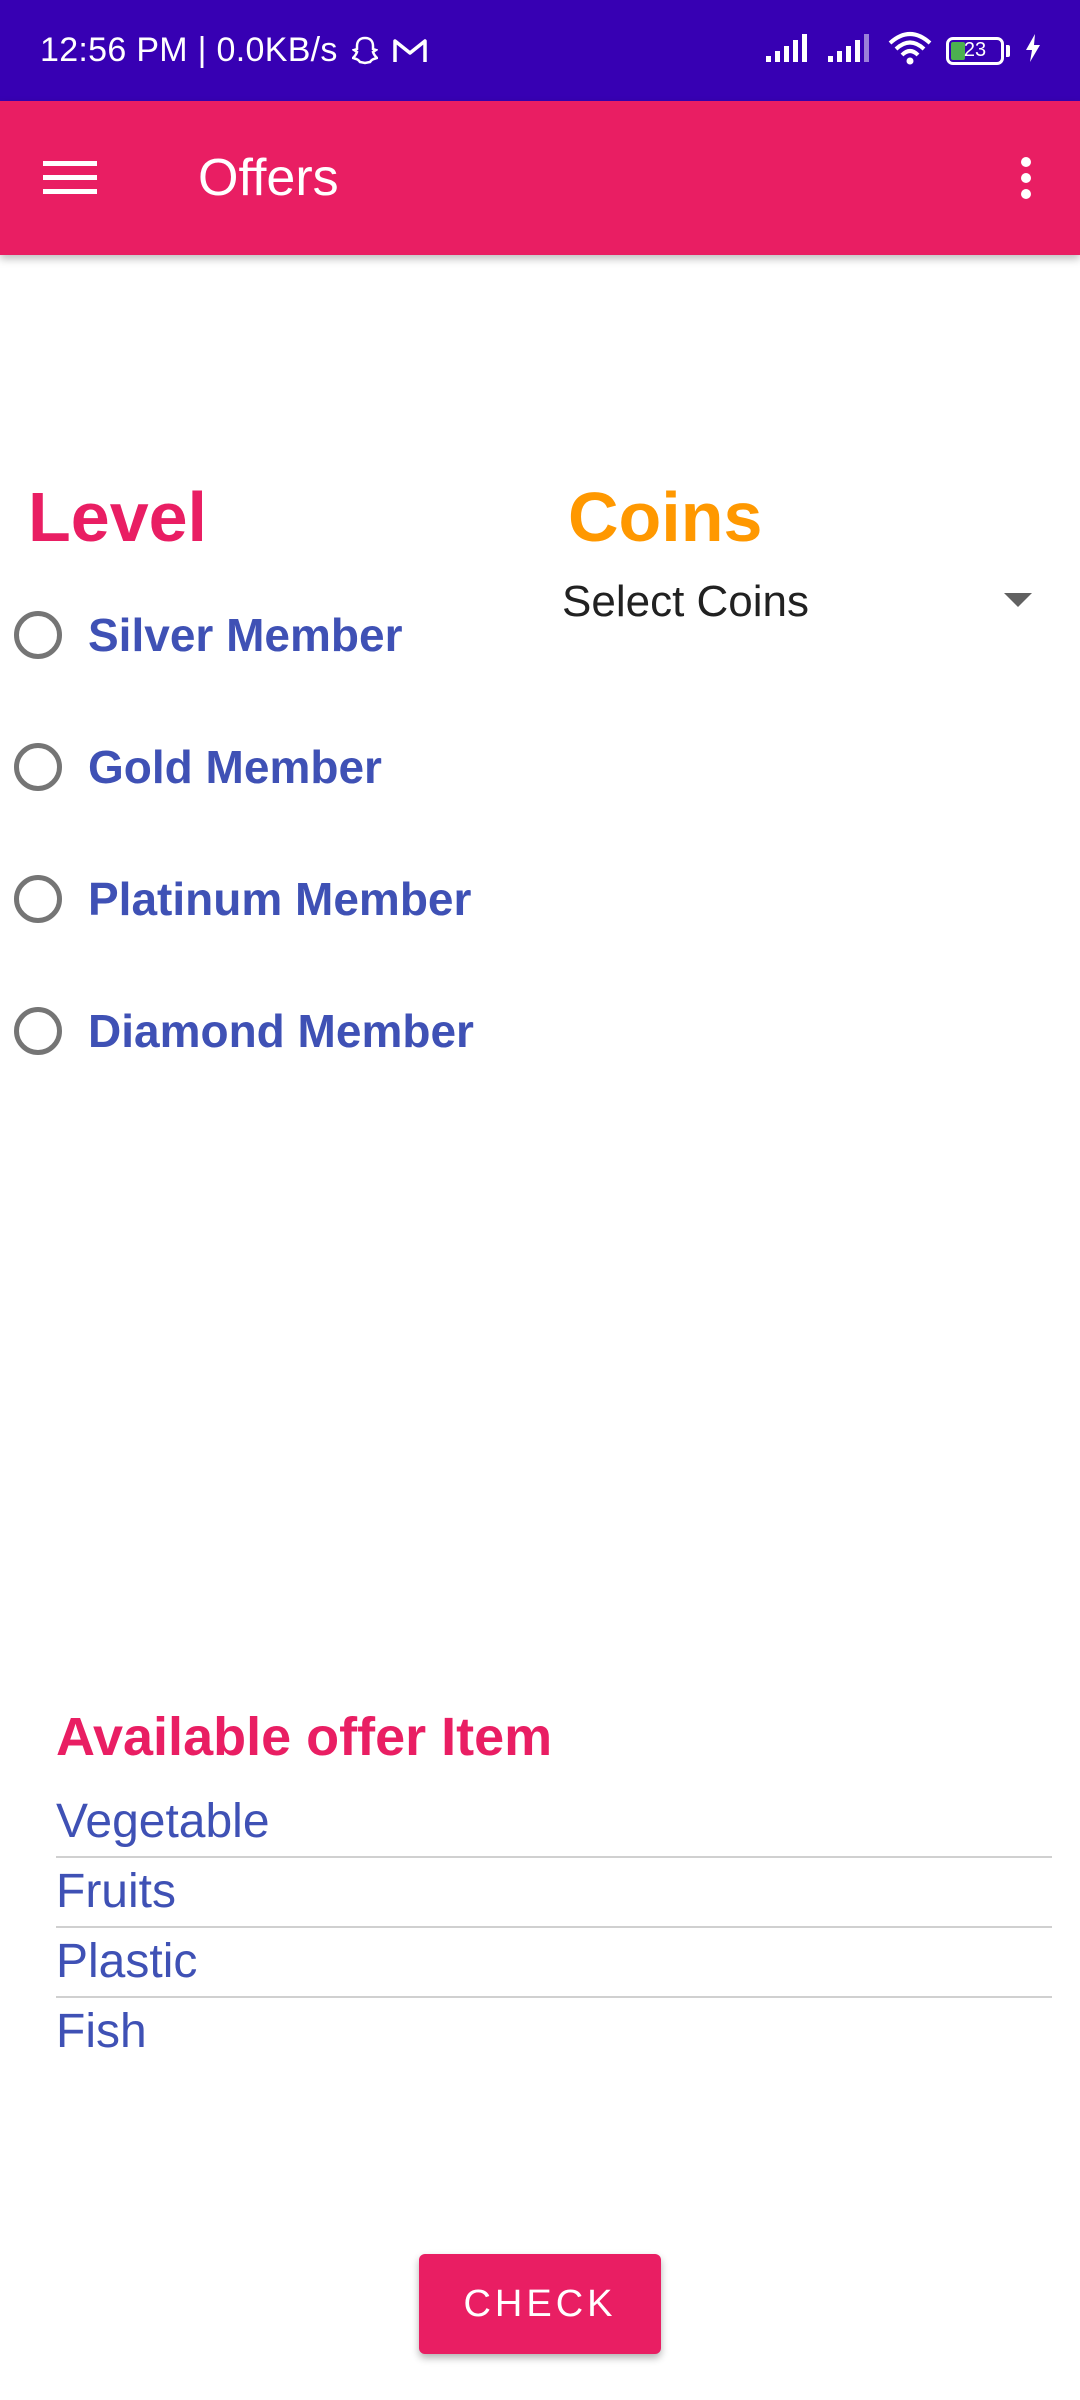  Describe the element at coordinates (235, 767) in the screenshot. I see `radio-label: Gold Member` at that location.